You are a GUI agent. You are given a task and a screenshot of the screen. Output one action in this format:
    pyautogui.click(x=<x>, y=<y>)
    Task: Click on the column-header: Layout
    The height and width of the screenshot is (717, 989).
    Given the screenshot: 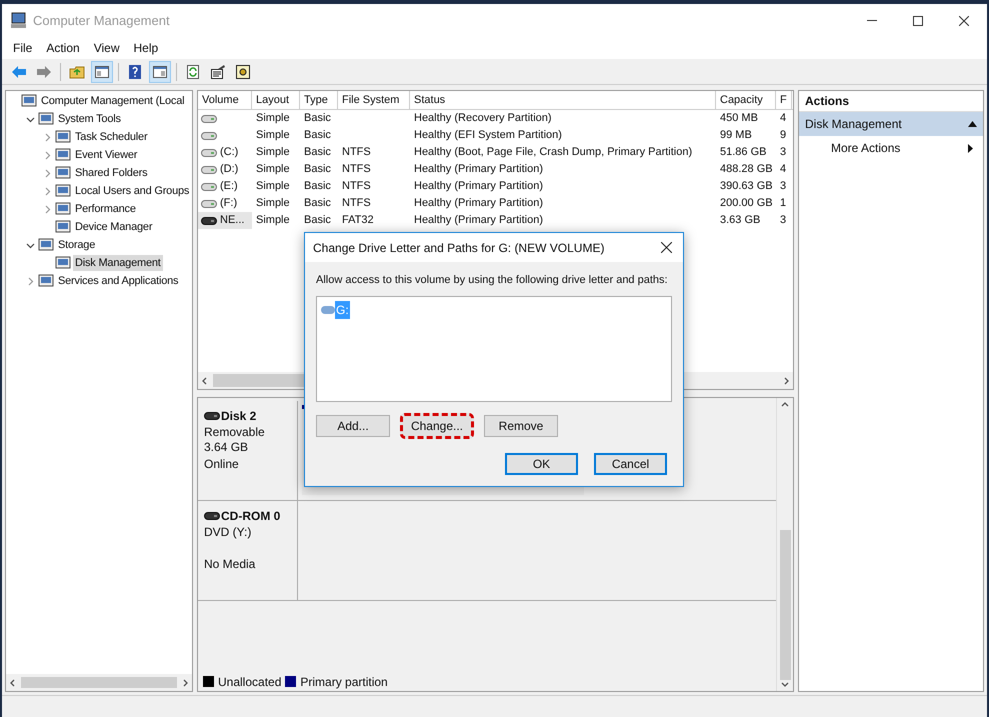 What is the action you would take?
    pyautogui.click(x=276, y=100)
    